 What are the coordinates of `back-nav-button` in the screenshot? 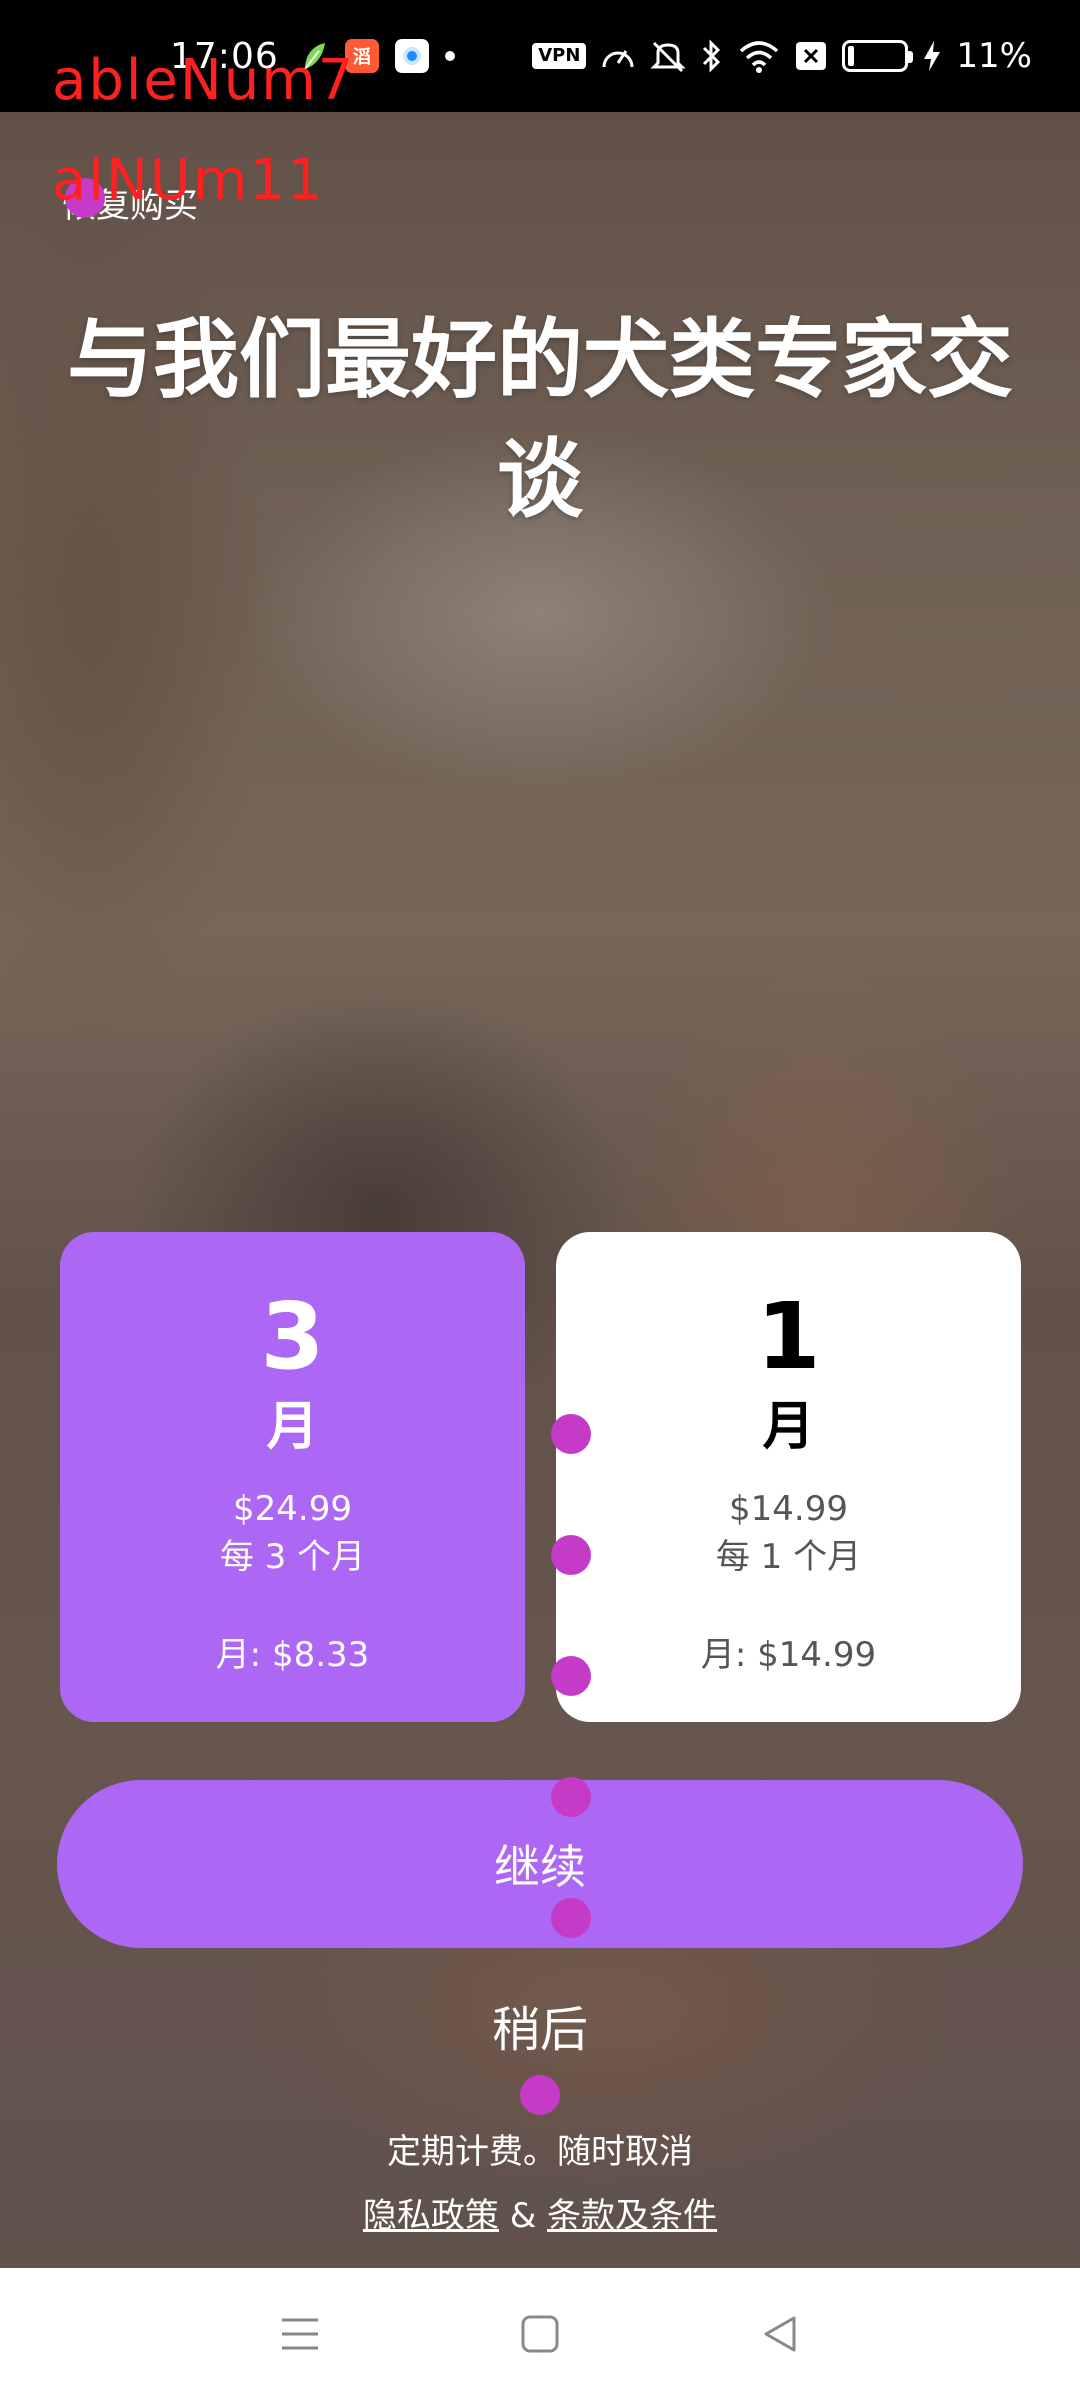 It's located at (780, 2334).